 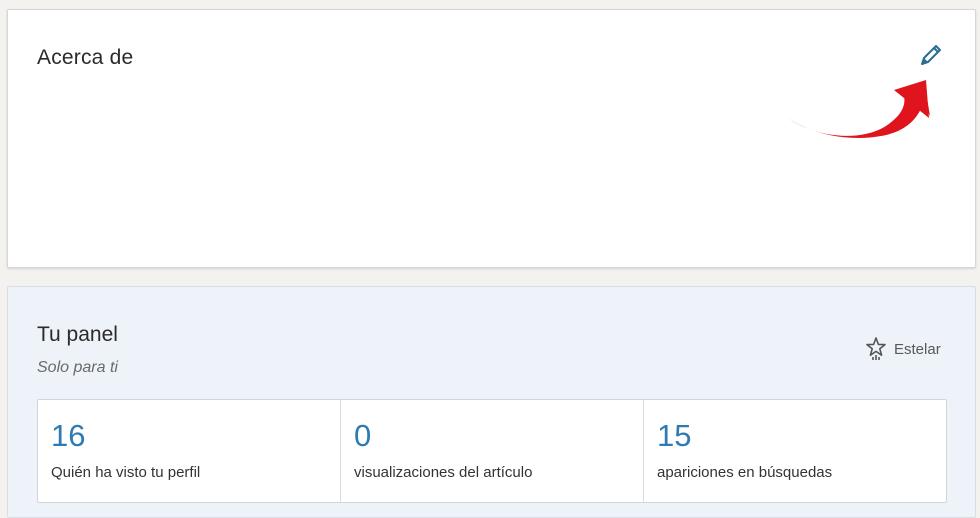 I want to click on stat-label: Quién ha visto tu perfil, so click(x=126, y=472).